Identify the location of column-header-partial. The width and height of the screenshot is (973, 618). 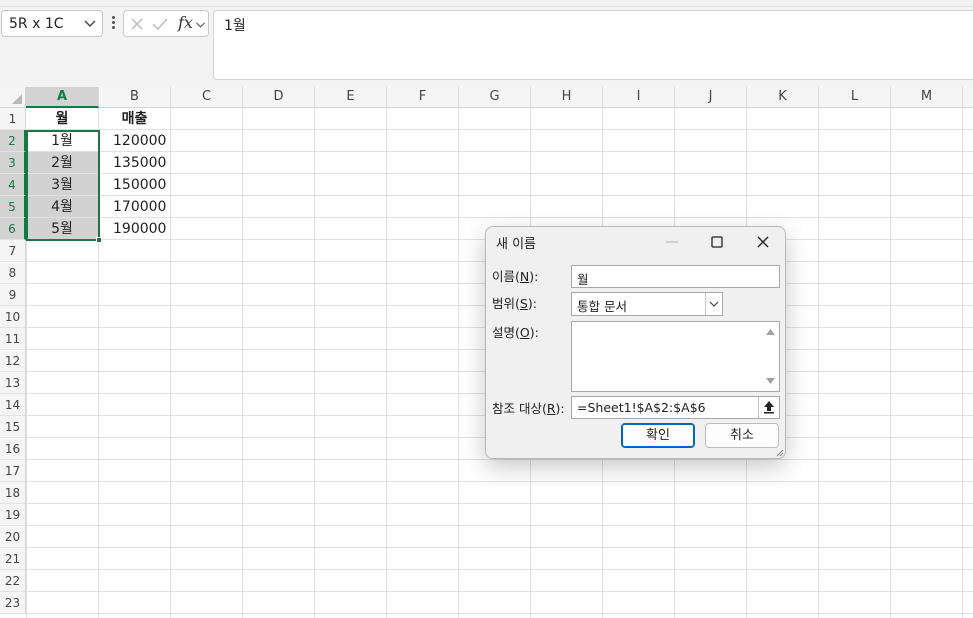
(968, 97).